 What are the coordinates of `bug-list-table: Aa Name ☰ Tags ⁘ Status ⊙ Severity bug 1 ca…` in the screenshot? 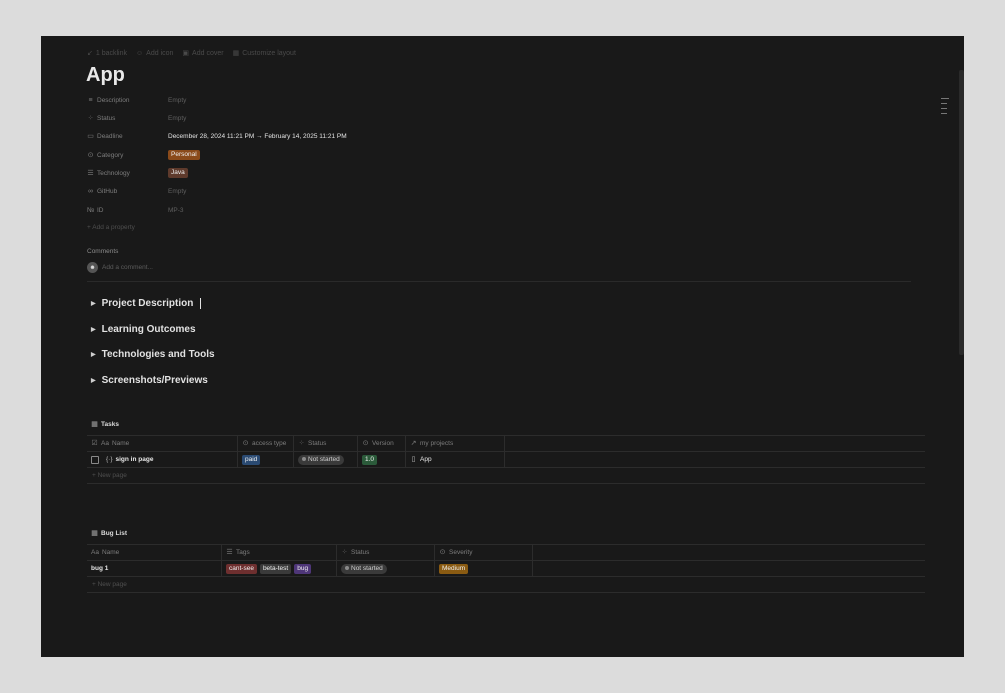 It's located at (506, 576).